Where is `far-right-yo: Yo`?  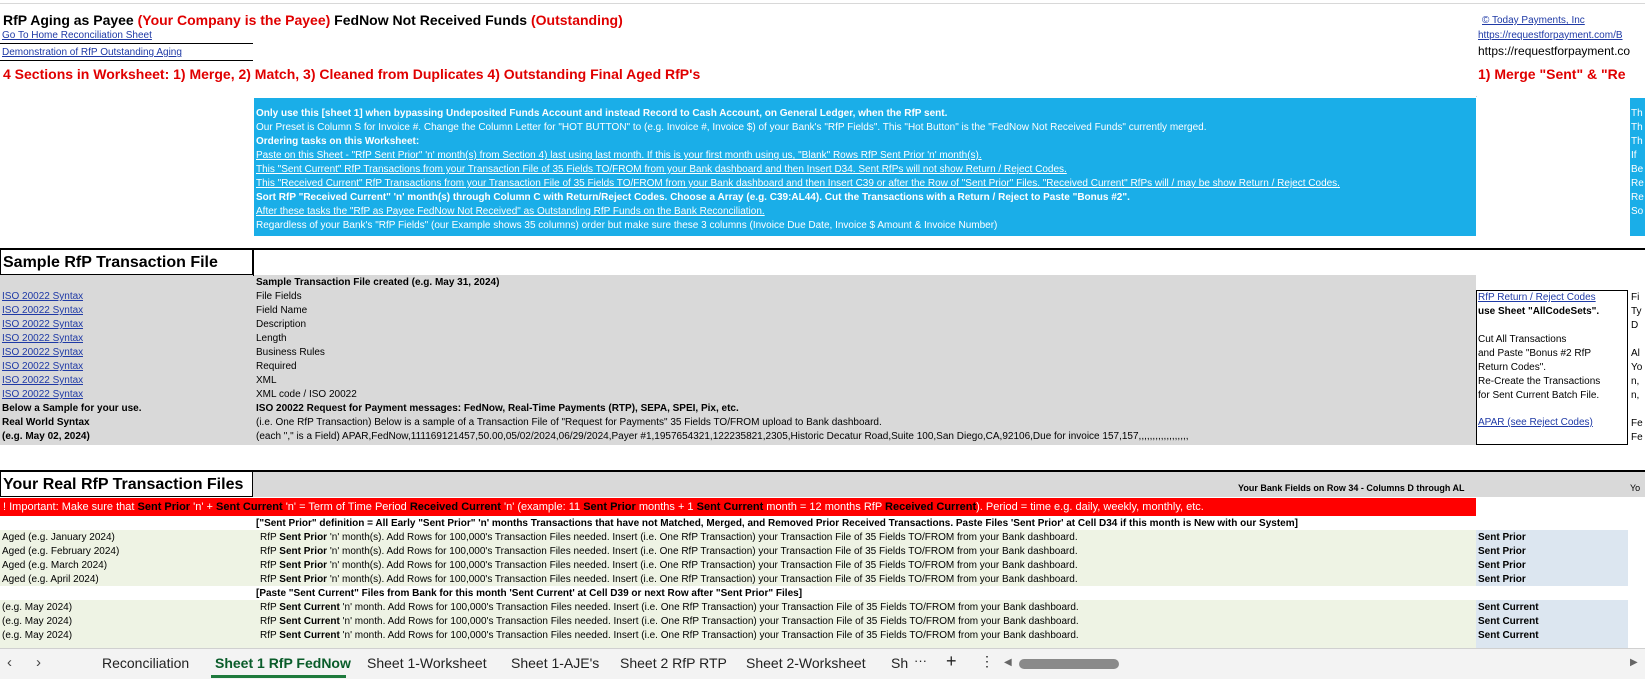 far-right-yo: Yo is located at coordinates (1635, 488).